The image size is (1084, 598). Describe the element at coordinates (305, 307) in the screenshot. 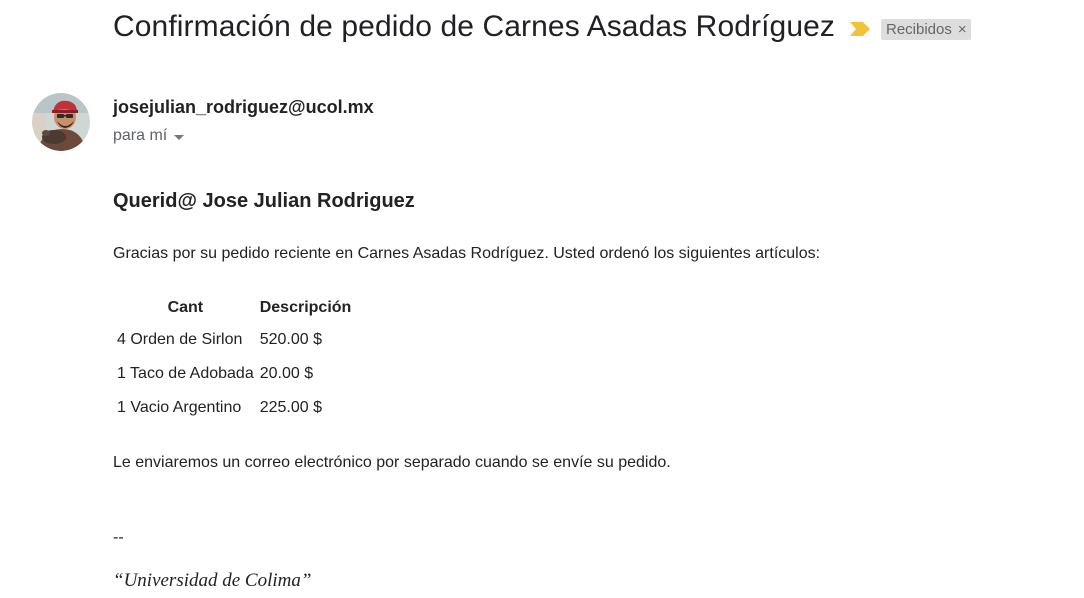

I see `header-descripcion: Descripción` at that location.